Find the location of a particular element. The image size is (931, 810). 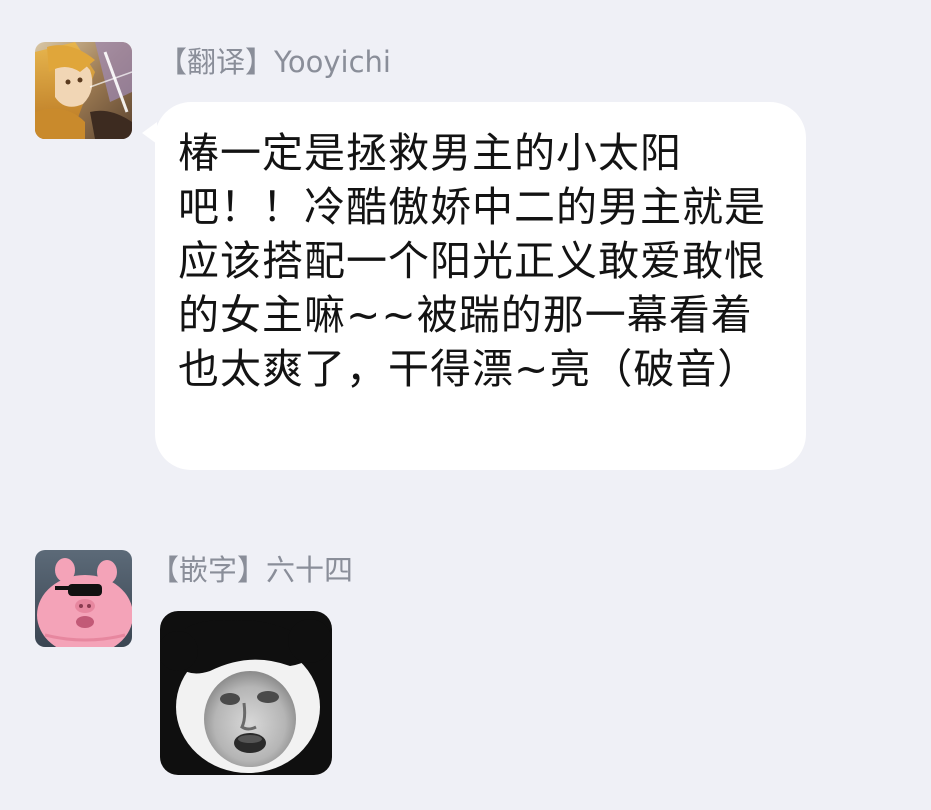

panda-meme-face-sticker-icon is located at coordinates (246, 693).